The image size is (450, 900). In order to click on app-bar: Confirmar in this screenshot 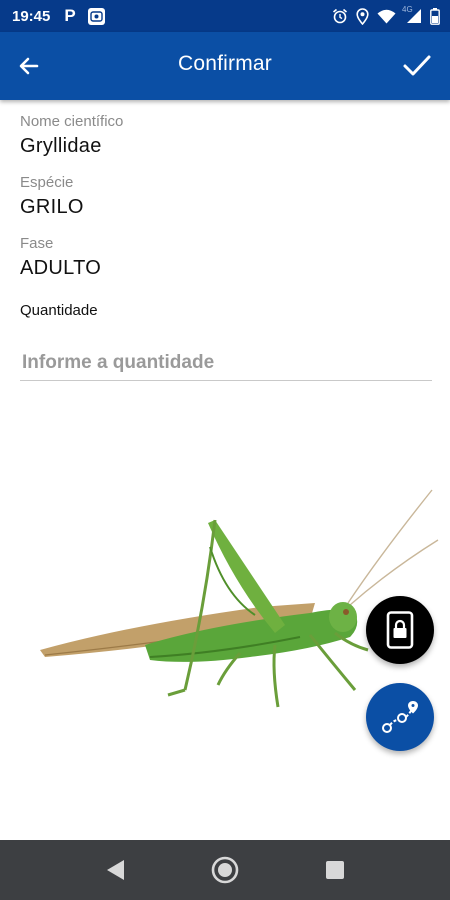, I will do `click(225, 66)`.